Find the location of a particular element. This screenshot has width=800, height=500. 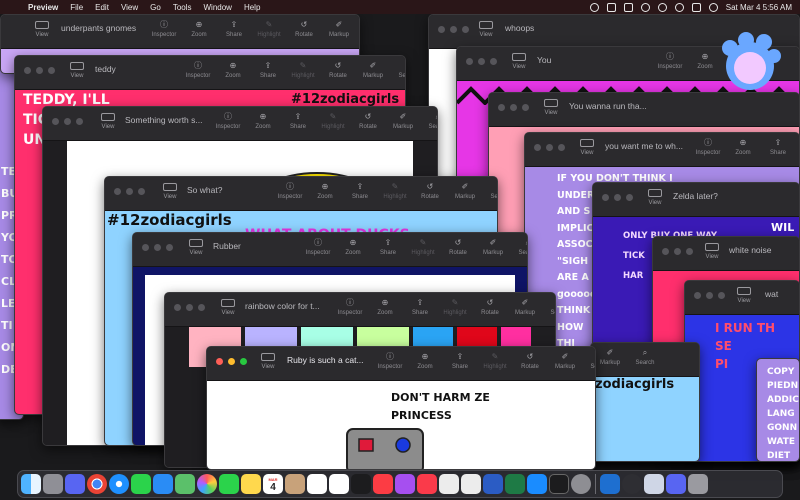

menu-edit: Edit is located at coordinates (102, 7).